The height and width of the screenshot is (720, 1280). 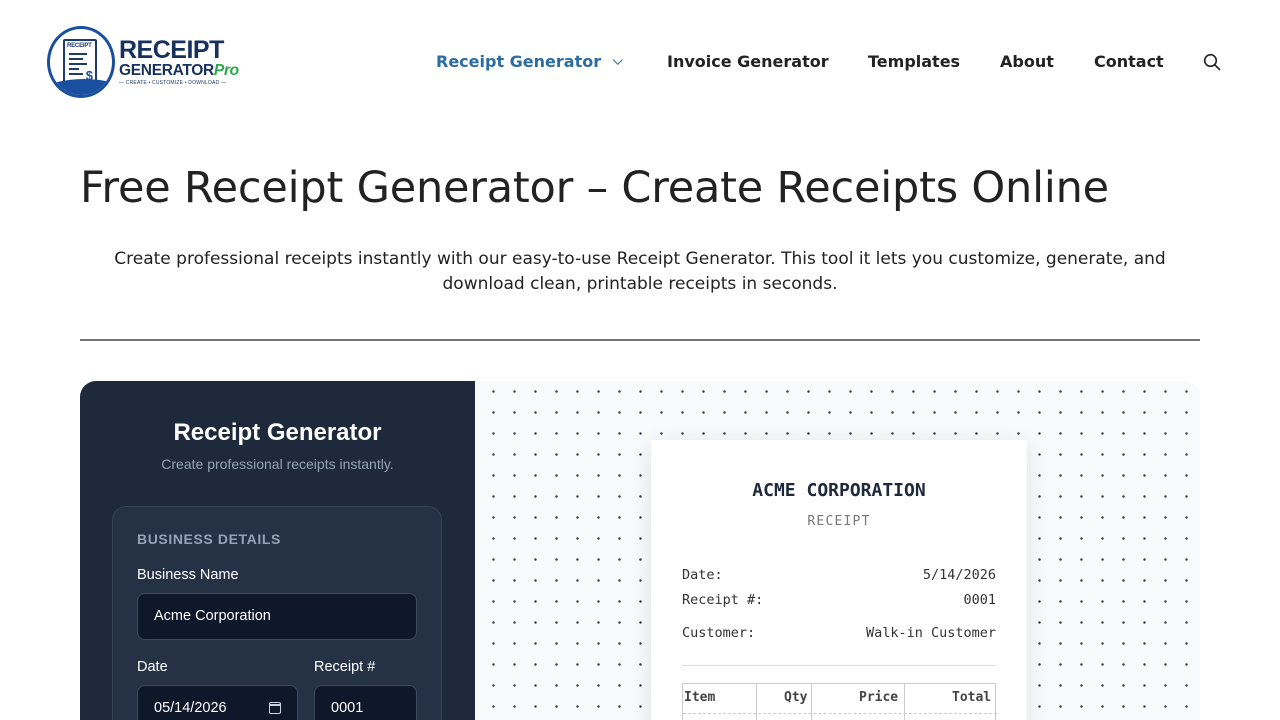 I want to click on business-name-label: Business Name, so click(x=188, y=575).